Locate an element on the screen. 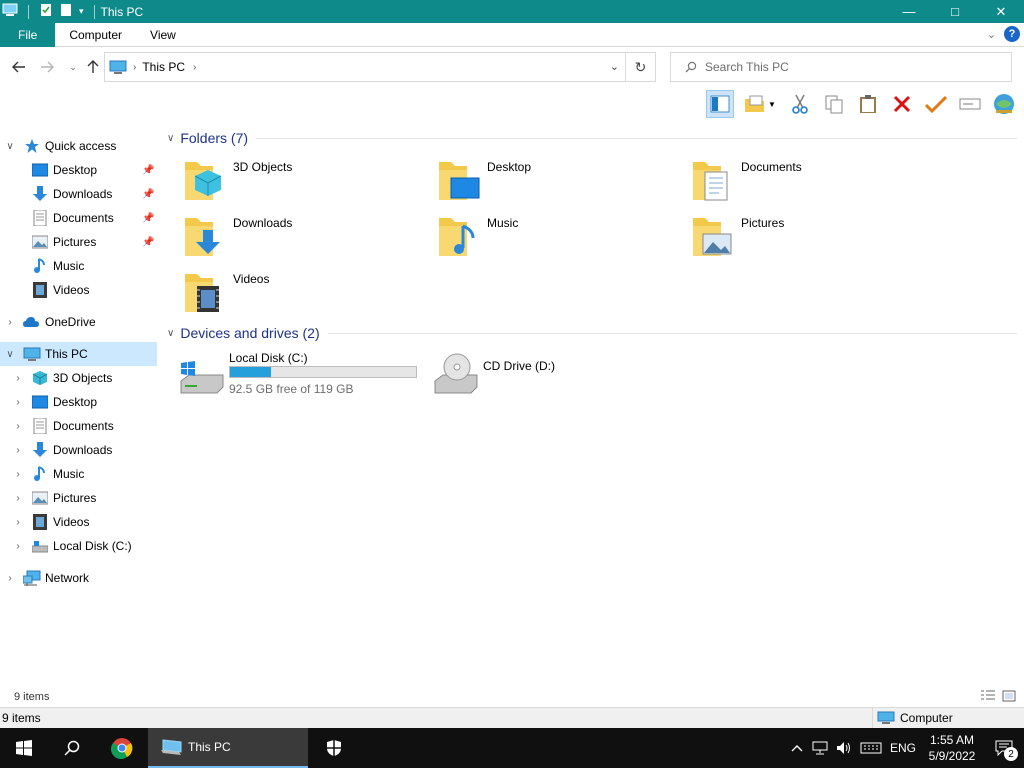 The width and height of the screenshot is (1024, 768). input-language: ENG is located at coordinates (903, 748).